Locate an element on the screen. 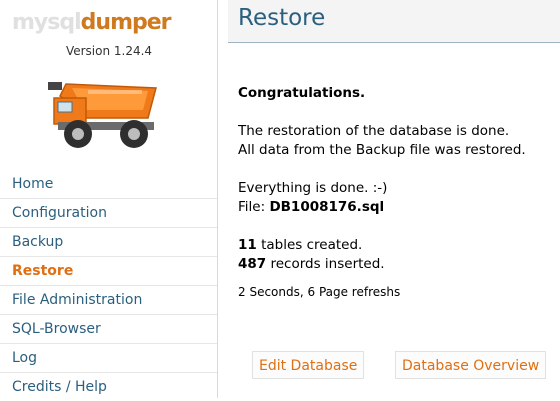  sidebar-item-log: Log is located at coordinates (108, 357).